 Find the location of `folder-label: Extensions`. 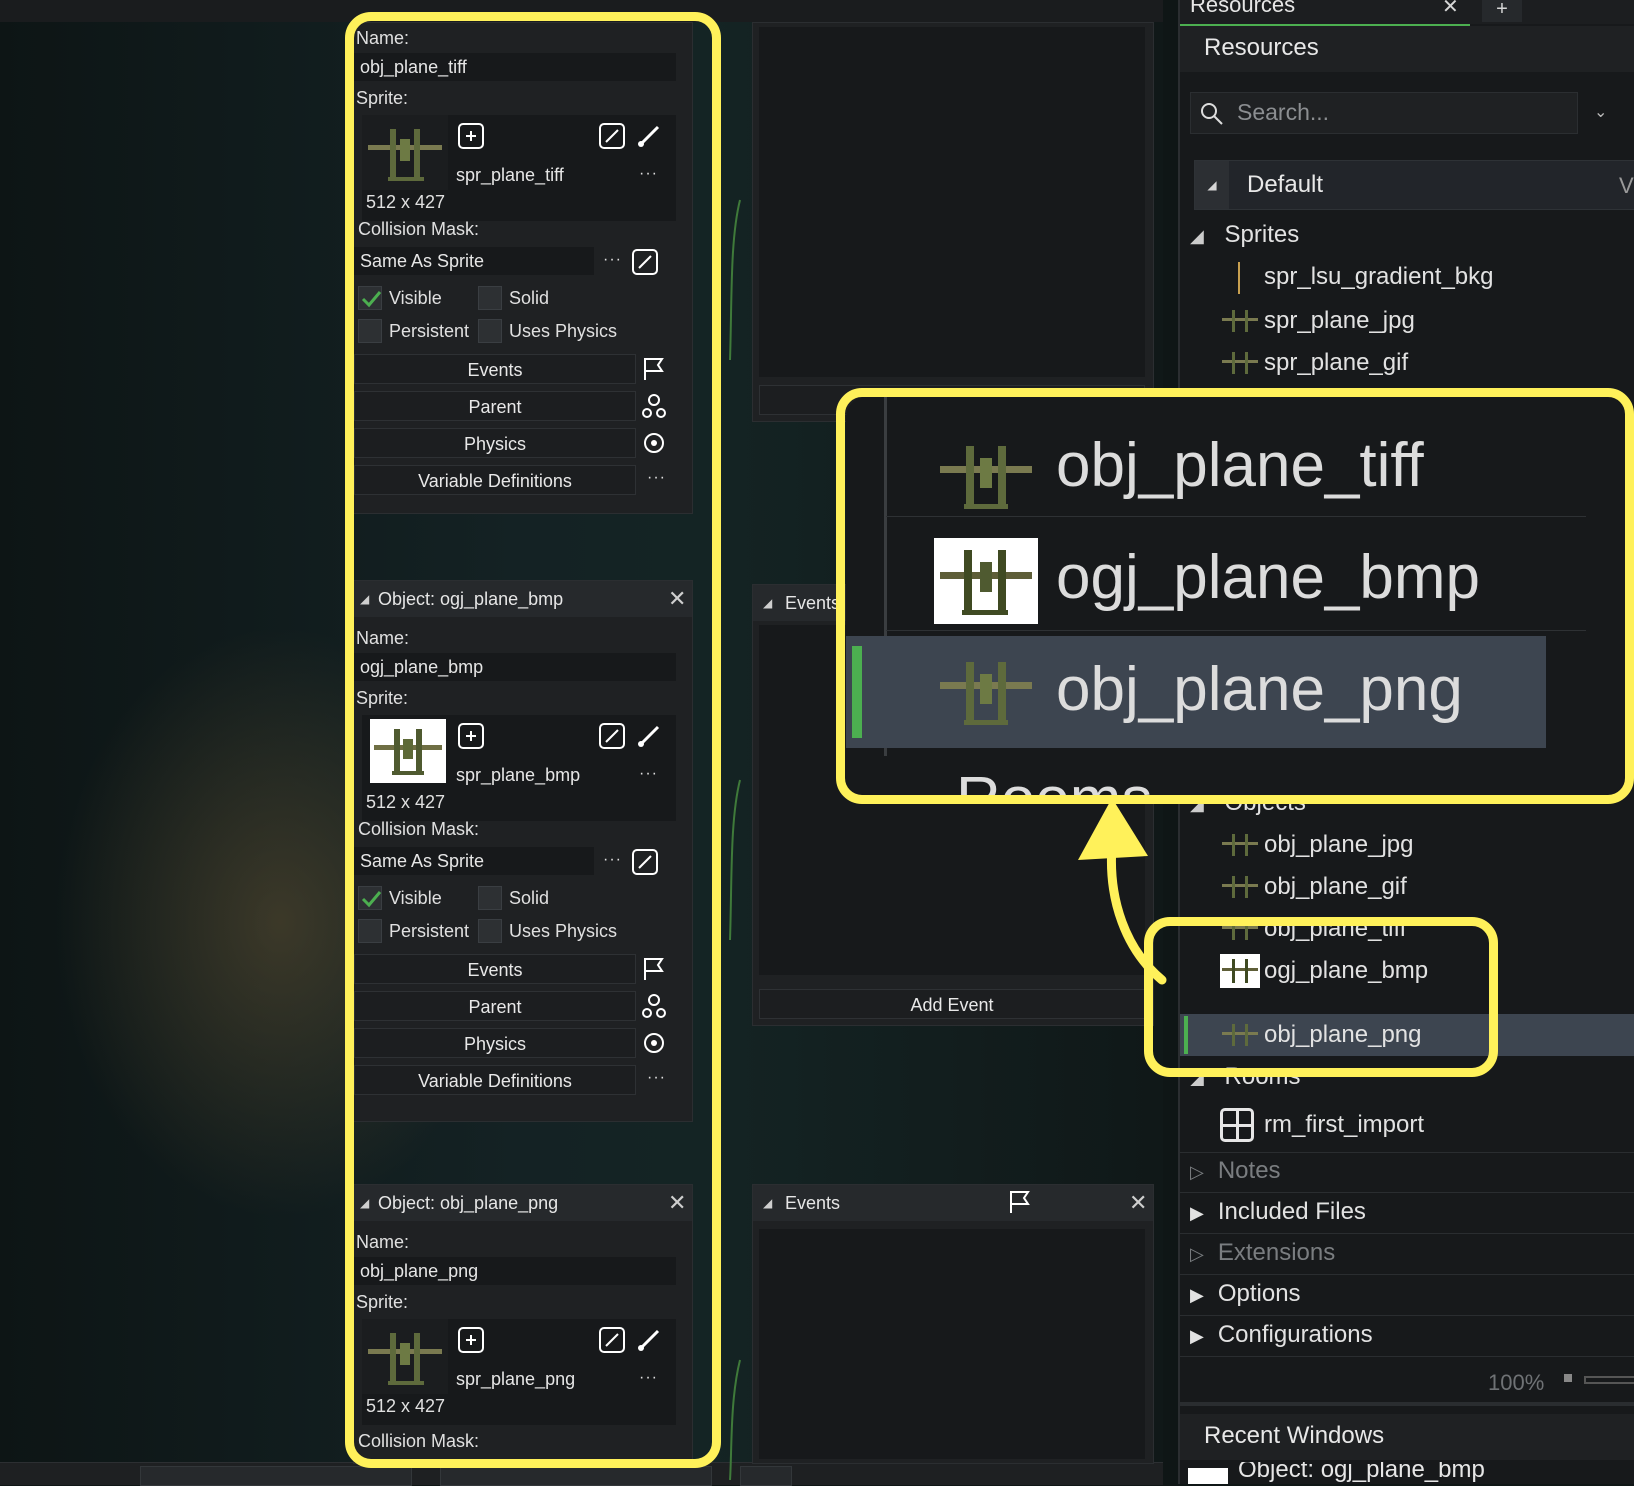

folder-label: Extensions is located at coordinates (1276, 1252).